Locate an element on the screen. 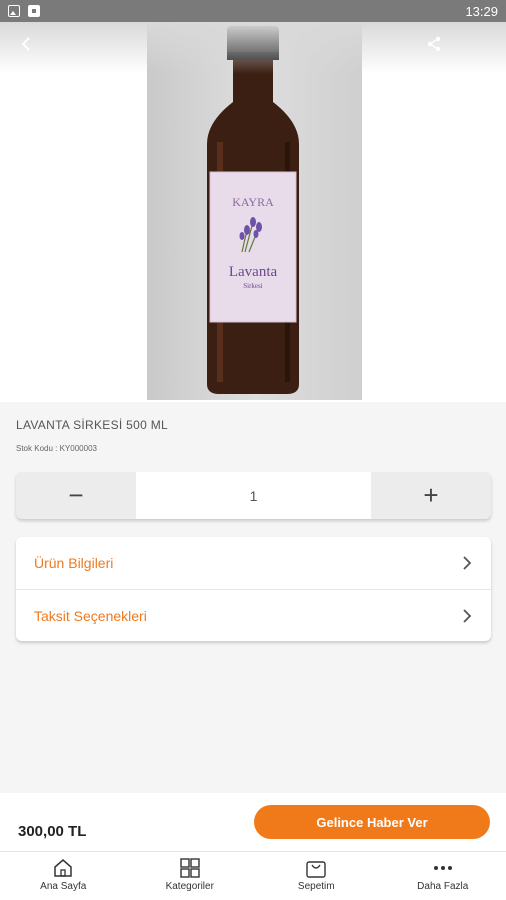 The image size is (506, 900). app-notification-icon is located at coordinates (34, 11).